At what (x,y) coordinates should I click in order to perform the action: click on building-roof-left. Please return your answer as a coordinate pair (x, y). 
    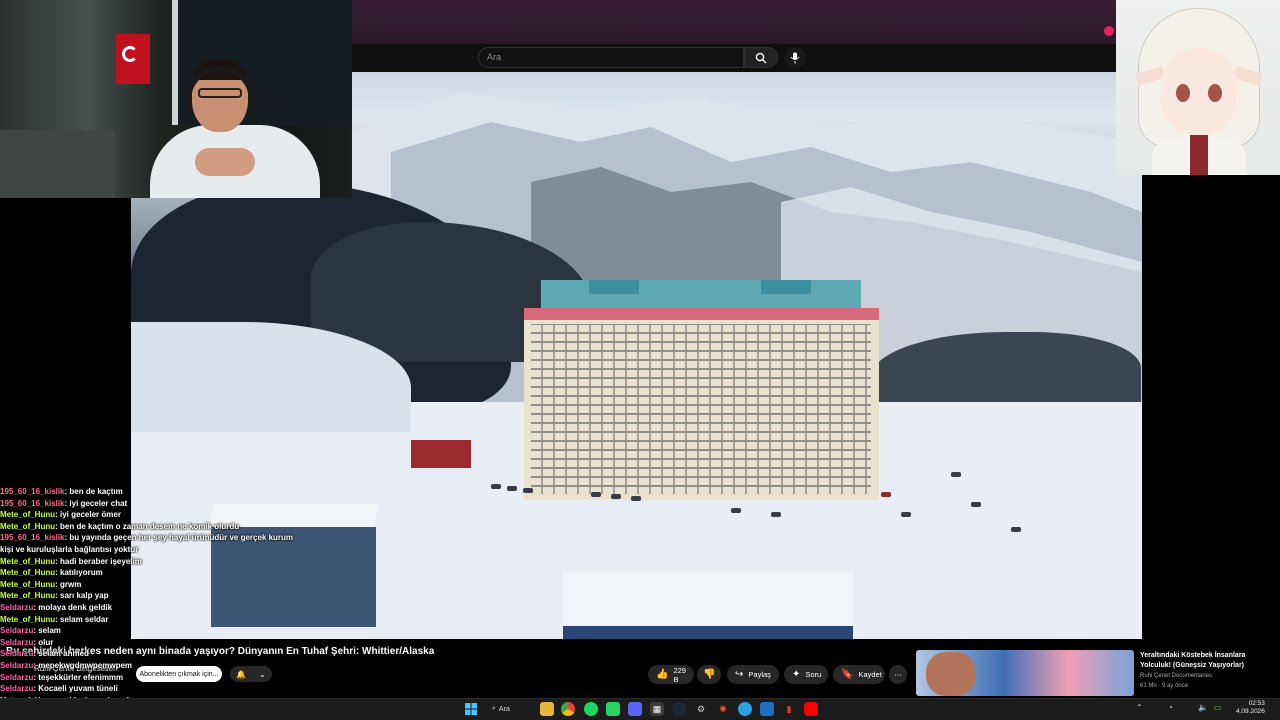
    Looking at the image, I should click on (614, 287).